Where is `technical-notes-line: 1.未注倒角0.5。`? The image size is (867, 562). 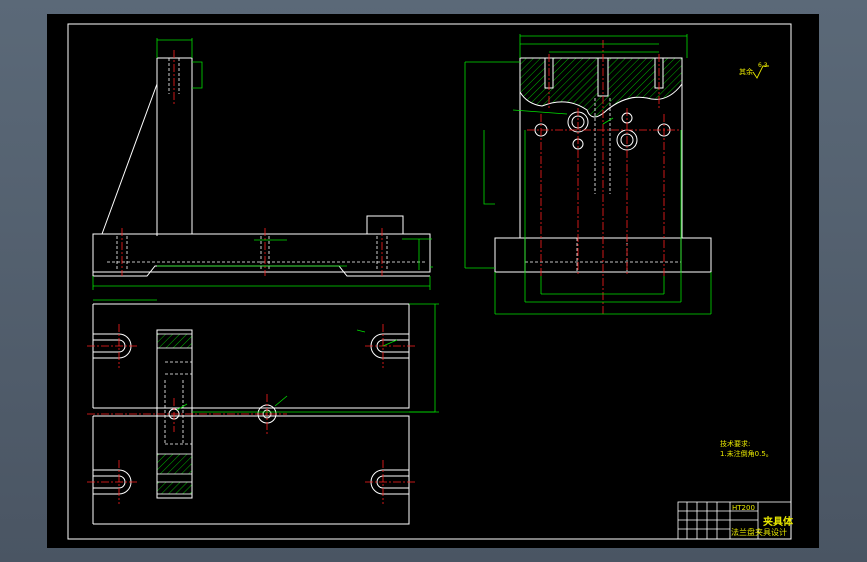
technical-notes-line: 1.未注倒角0.5。 is located at coordinates (746, 454).